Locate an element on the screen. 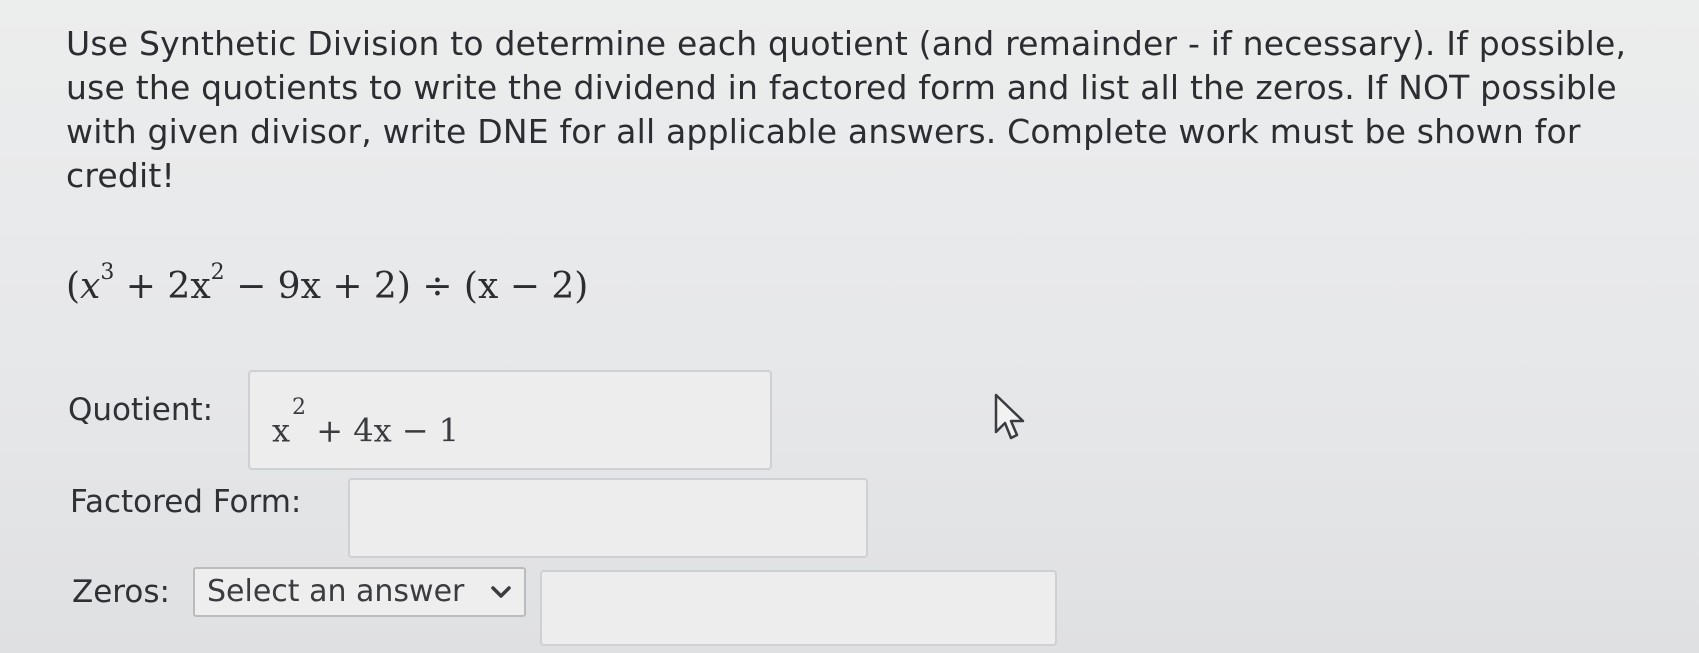 This screenshot has width=1699, height=653. zeros-select-value: Select an answer is located at coordinates (336, 591).